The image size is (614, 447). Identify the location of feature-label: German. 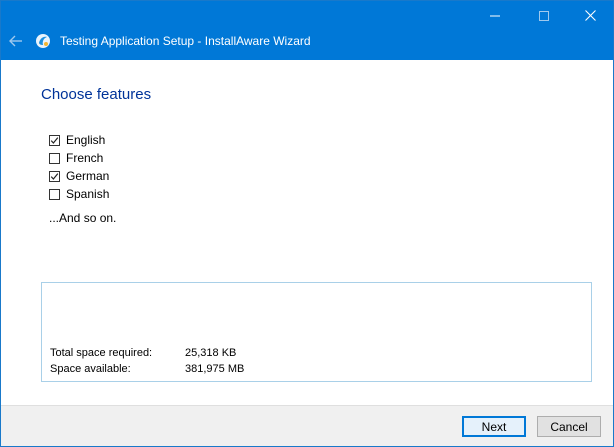
(88, 176).